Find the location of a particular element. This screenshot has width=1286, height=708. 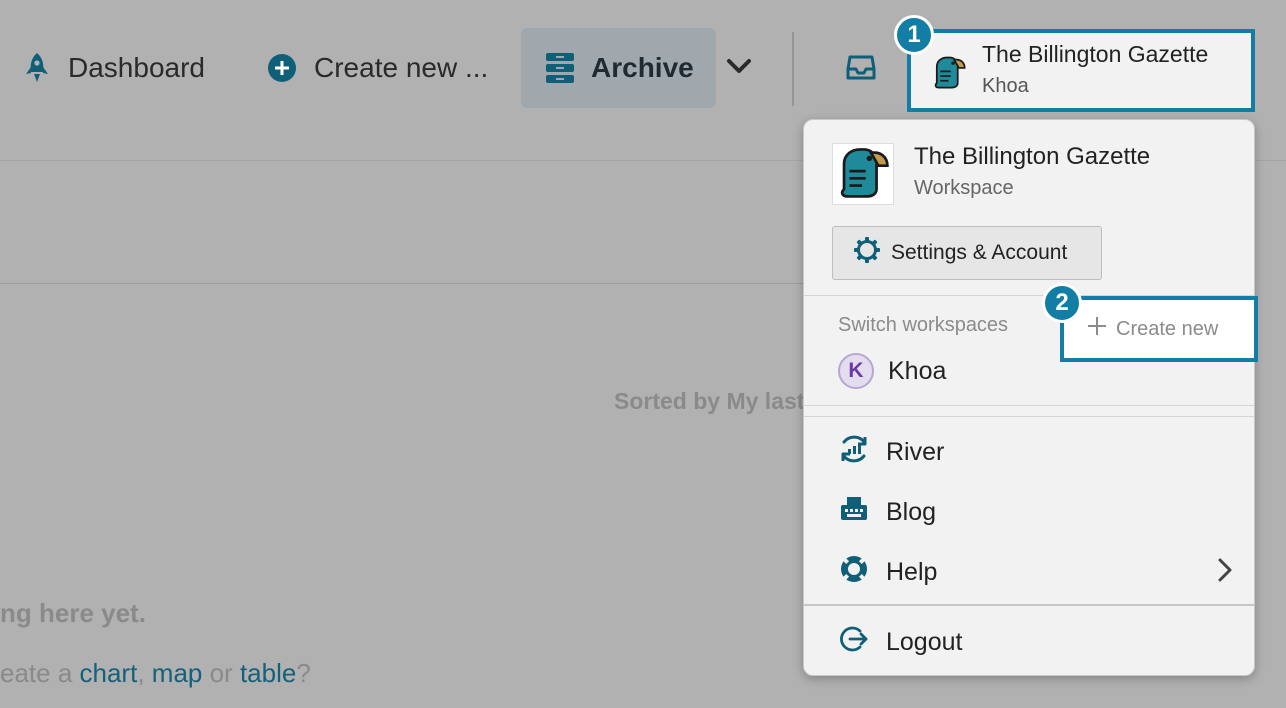

settings-account-label: Settings & Account is located at coordinates (979, 252).